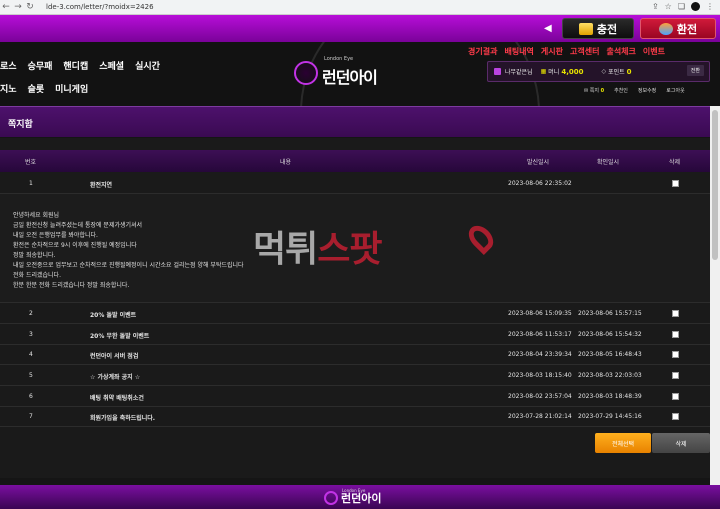  I want to click on menu-item: 스페셜, so click(111, 65).